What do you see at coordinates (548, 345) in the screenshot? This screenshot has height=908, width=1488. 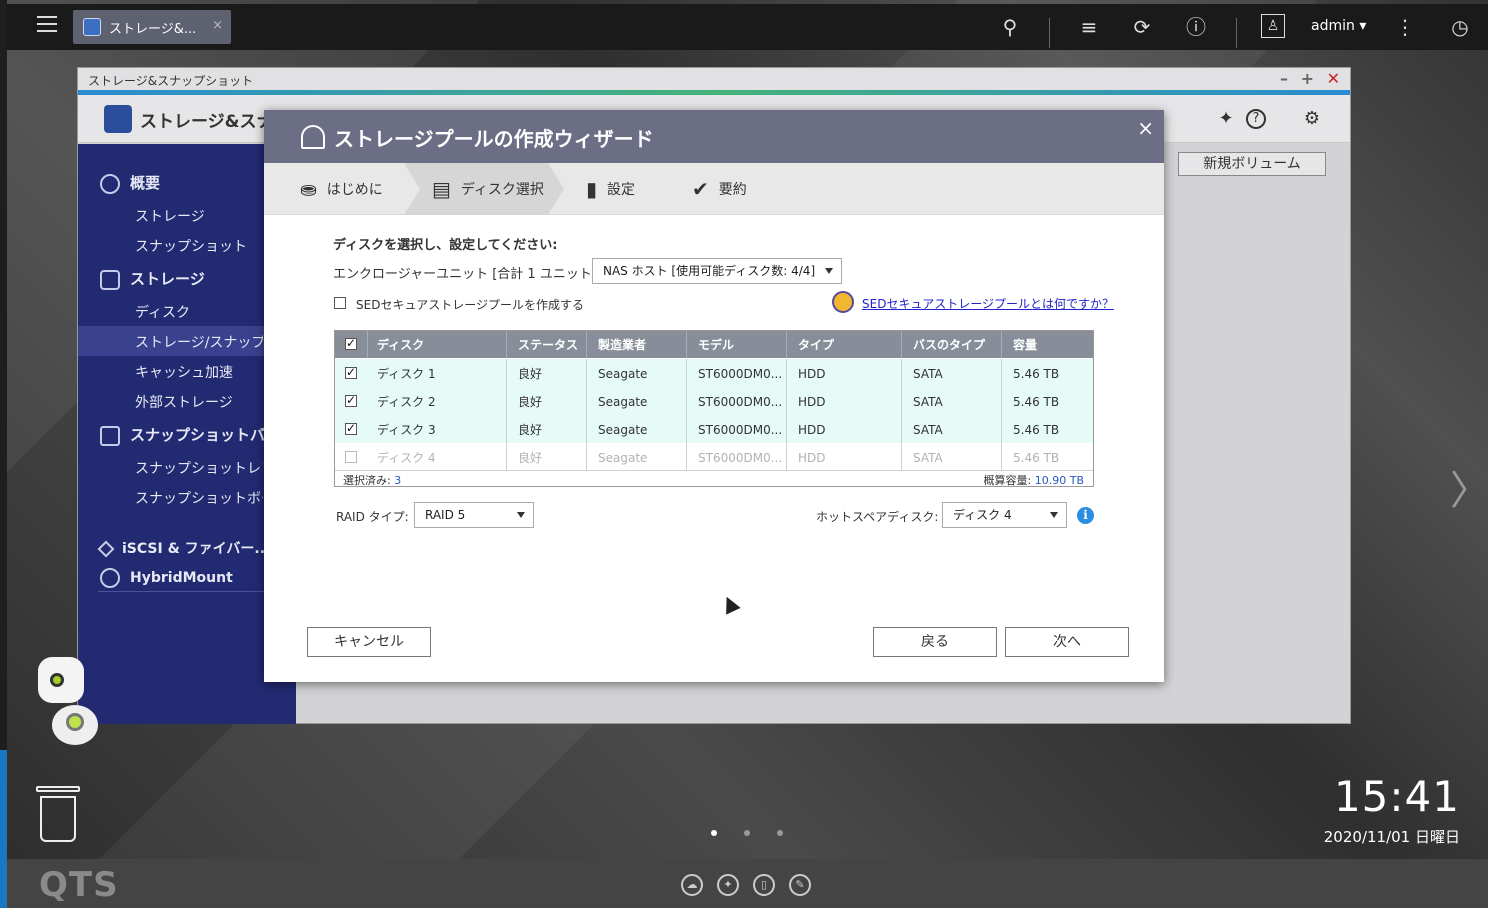 I see `col-status: ステータス` at bounding box center [548, 345].